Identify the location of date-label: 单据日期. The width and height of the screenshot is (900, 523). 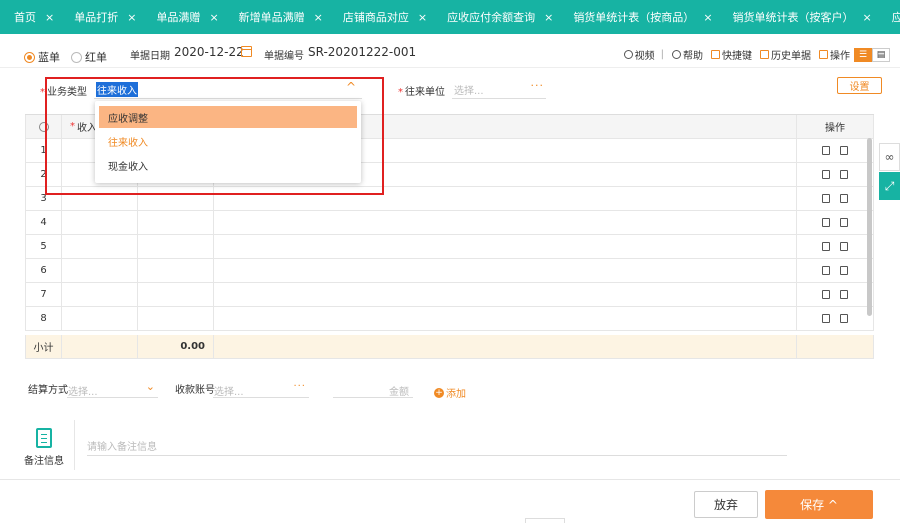
(150, 56).